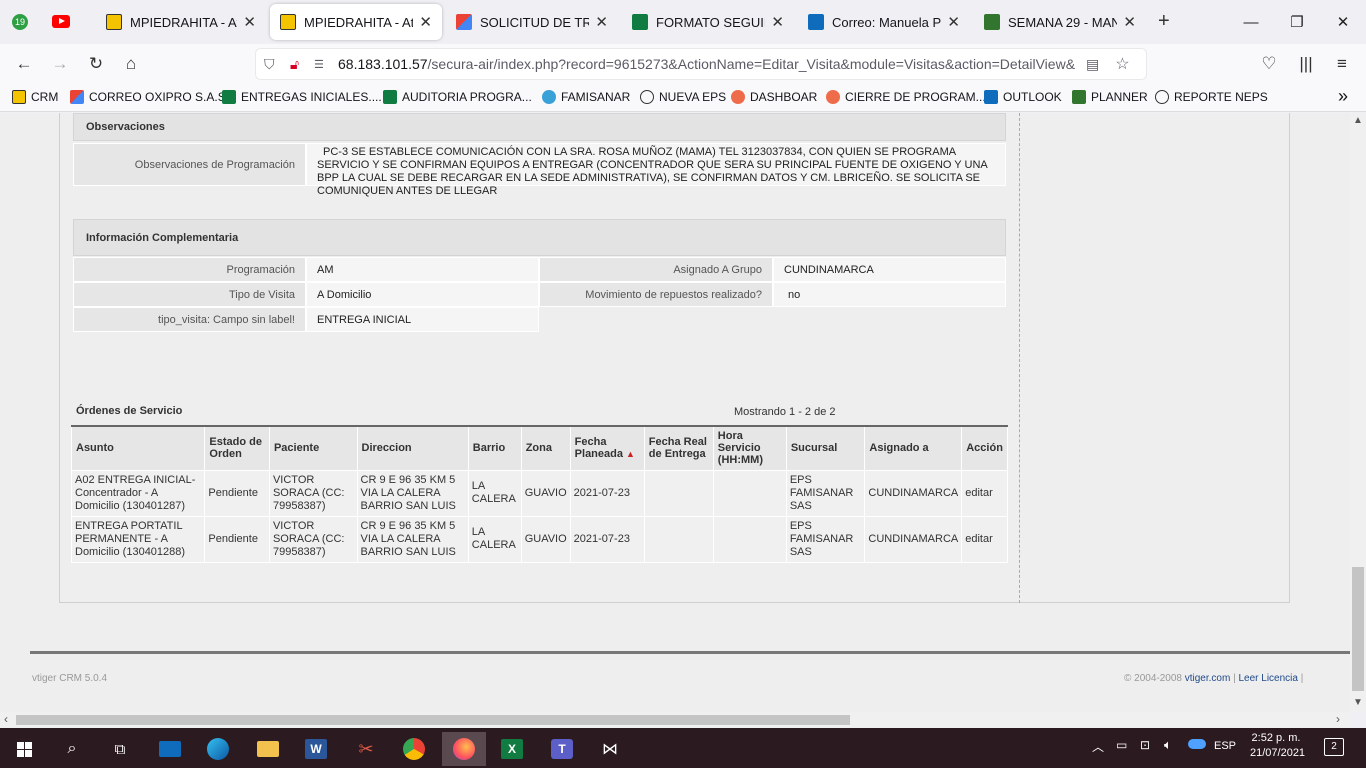 The width and height of the screenshot is (1366, 768). What do you see at coordinates (1338, 719) in the screenshot?
I see `scroll-right-icon: ›` at bounding box center [1338, 719].